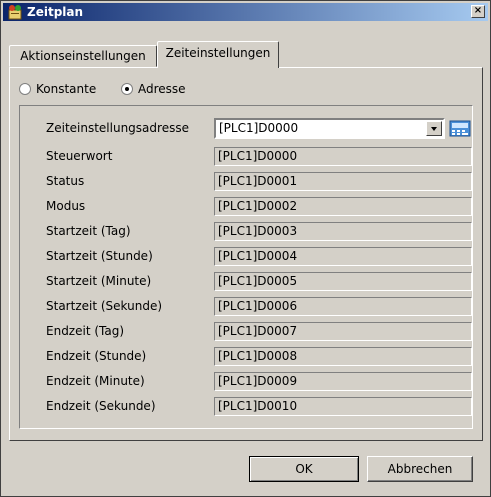 This screenshot has height=497, width=491. What do you see at coordinates (420, 469) in the screenshot?
I see `cancel-button: Abbrechen` at bounding box center [420, 469].